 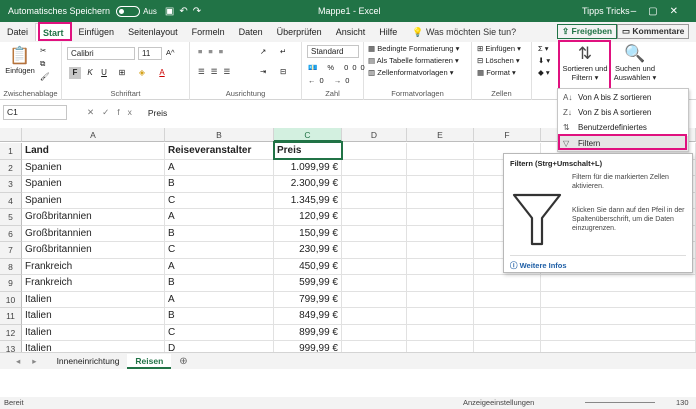 What do you see at coordinates (104, 73) in the screenshot?
I see `underline-button: U` at bounding box center [104, 73].